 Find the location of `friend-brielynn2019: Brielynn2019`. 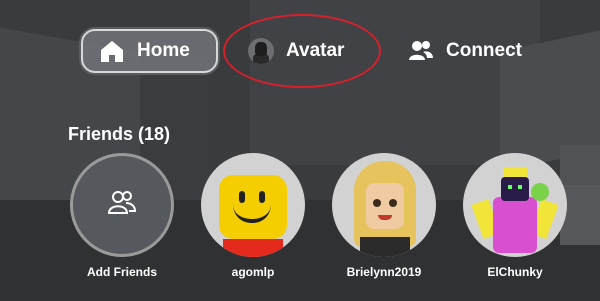

friend-brielynn2019: Brielynn2019 is located at coordinates (384, 216).